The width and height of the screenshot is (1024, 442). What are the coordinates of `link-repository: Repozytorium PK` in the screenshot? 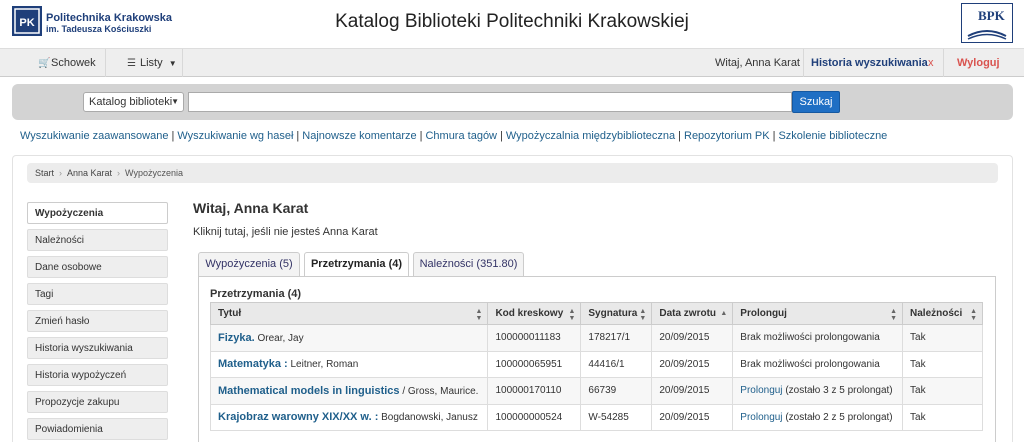 It's located at (727, 136).